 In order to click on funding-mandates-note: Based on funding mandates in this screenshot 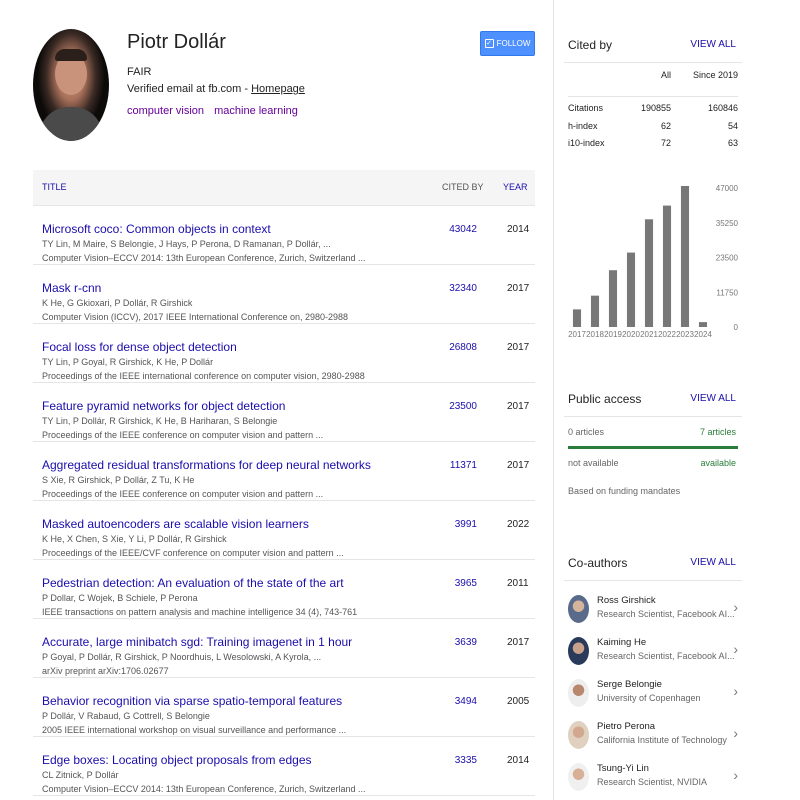, I will do `click(624, 491)`.